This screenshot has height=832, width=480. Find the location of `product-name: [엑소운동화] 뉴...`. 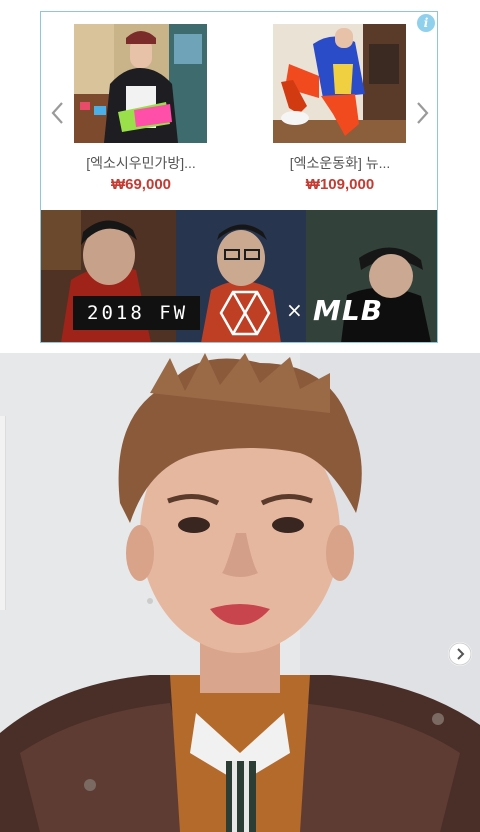

product-name: [엑소운동화] 뉴... is located at coordinates (340, 163).